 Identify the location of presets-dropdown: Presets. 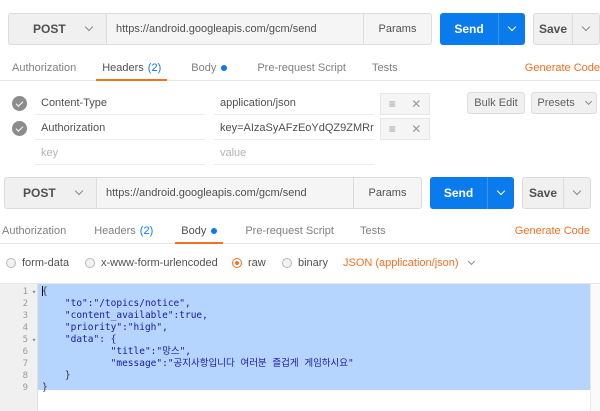
(564, 103).